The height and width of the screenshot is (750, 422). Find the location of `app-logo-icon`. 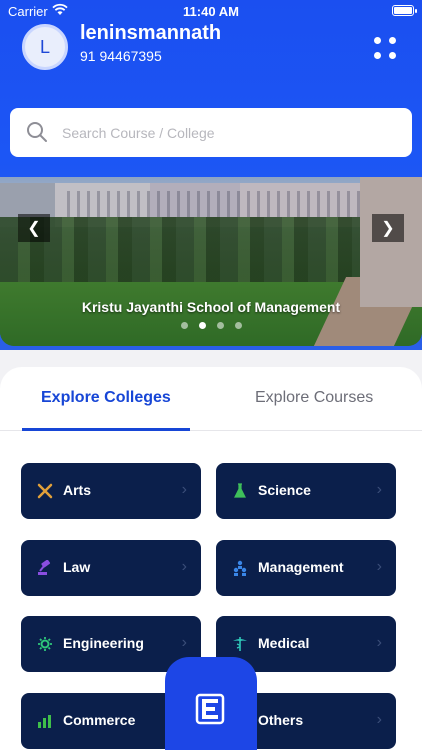

app-logo-icon is located at coordinates (210, 709).